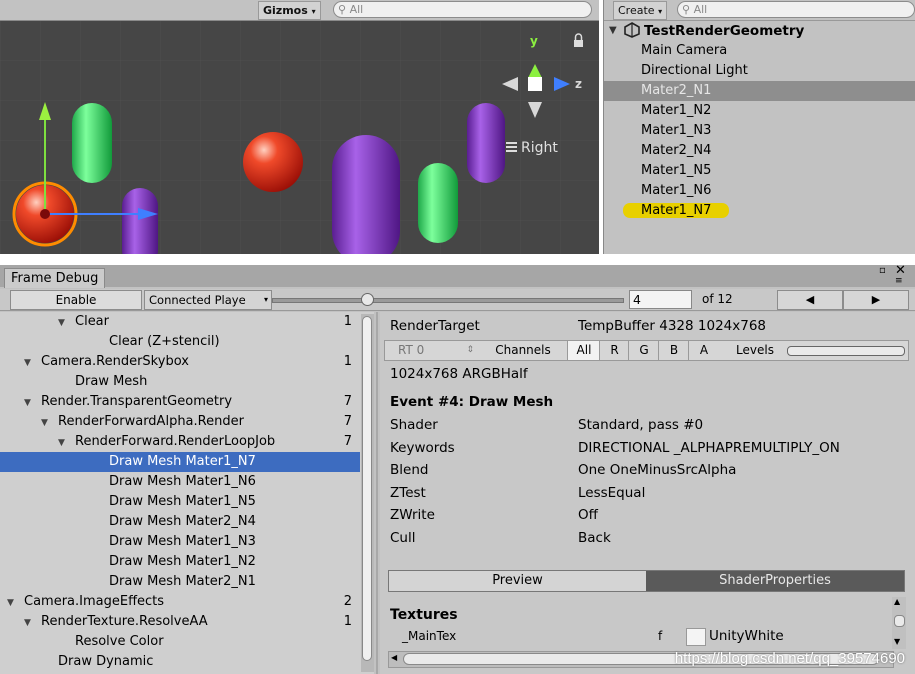 The height and width of the screenshot is (674, 915). Describe the element at coordinates (759, 91) in the screenshot. I see `hierarchy-item: Mater2_N1` at that location.